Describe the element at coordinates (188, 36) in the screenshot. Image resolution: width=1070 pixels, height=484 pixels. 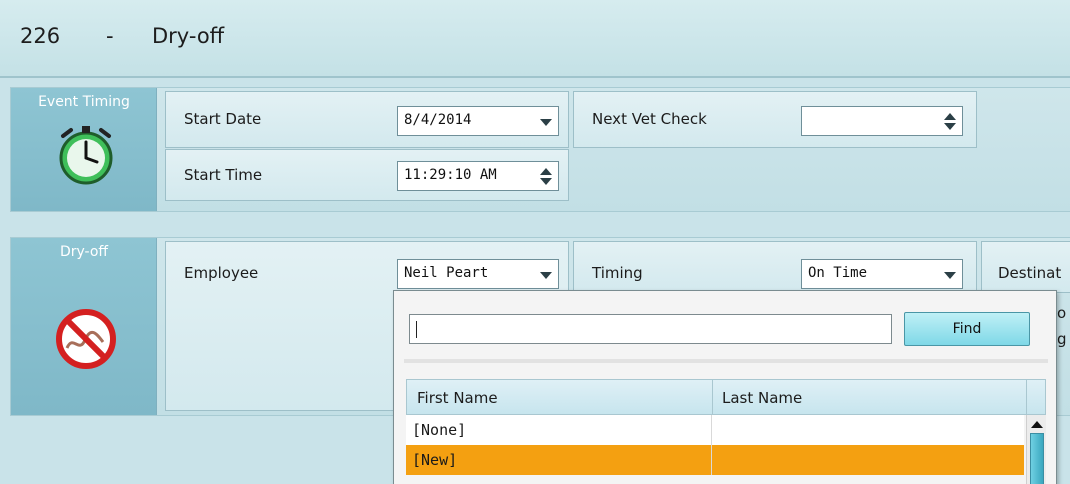
I see `event-name: Dry-off` at that location.